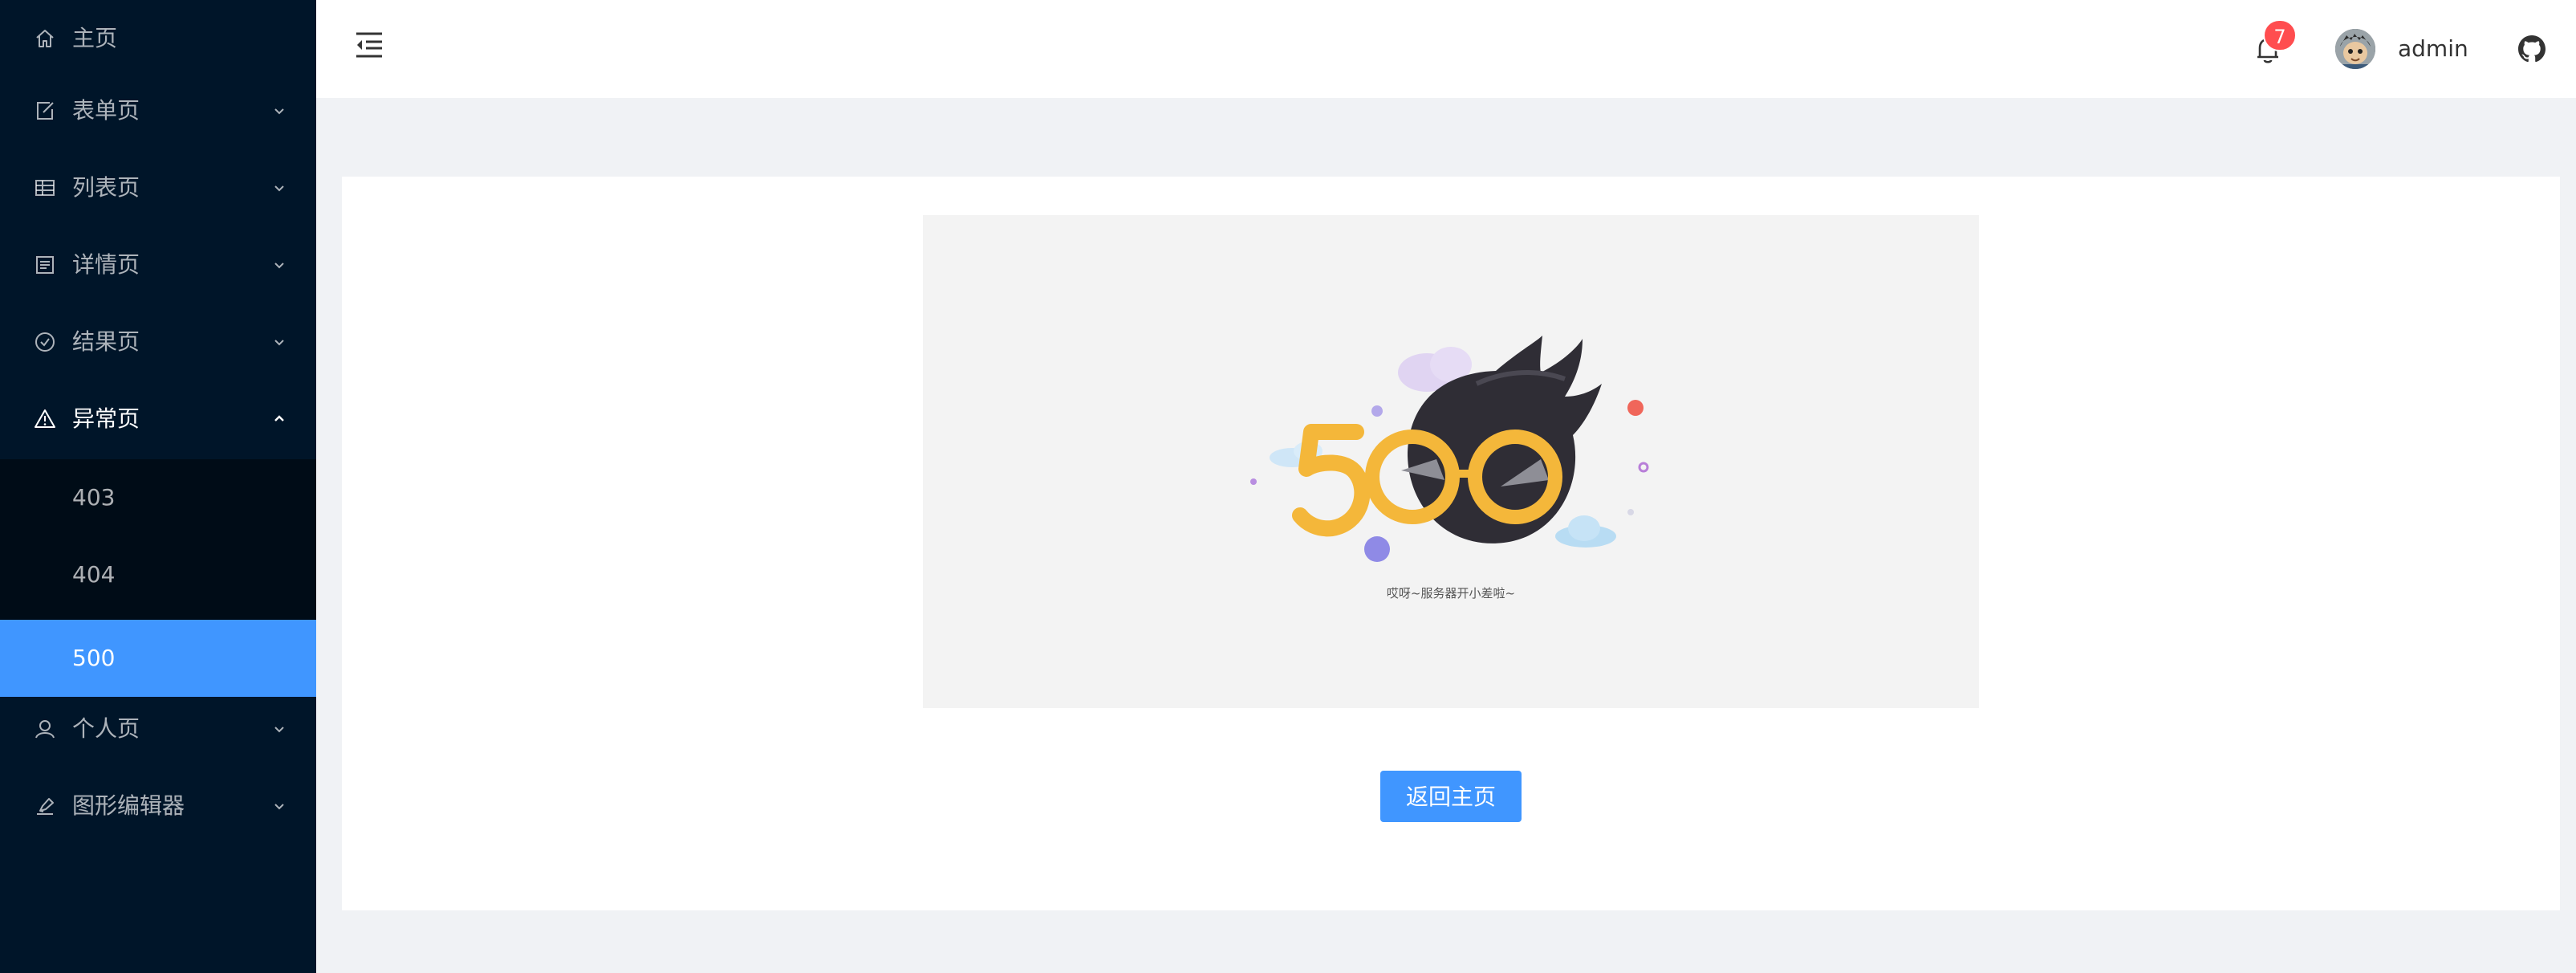 This screenshot has width=2576, height=973. What do you see at coordinates (106, 264) in the screenshot?
I see `sidebar-item-label: 详情页` at bounding box center [106, 264].